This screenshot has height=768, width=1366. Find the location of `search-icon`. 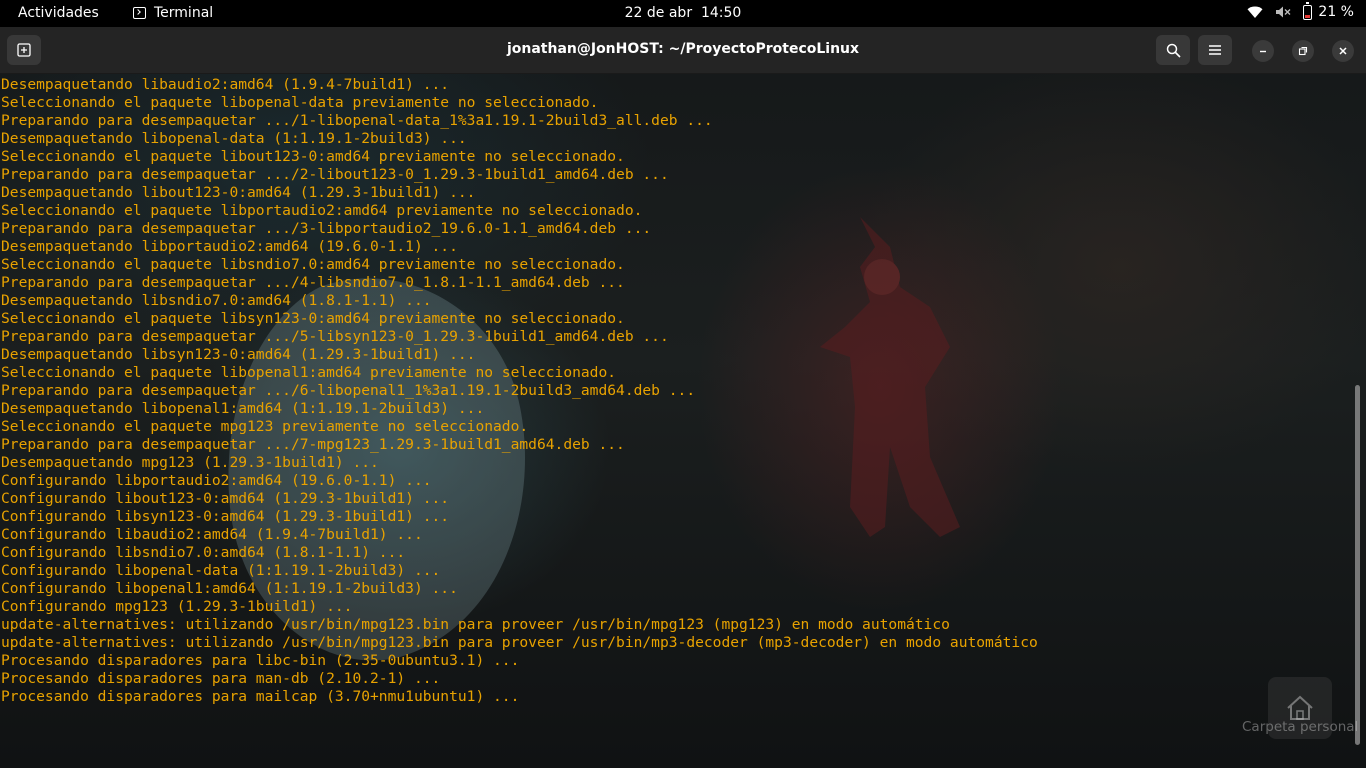

search-icon is located at coordinates (1173, 50).